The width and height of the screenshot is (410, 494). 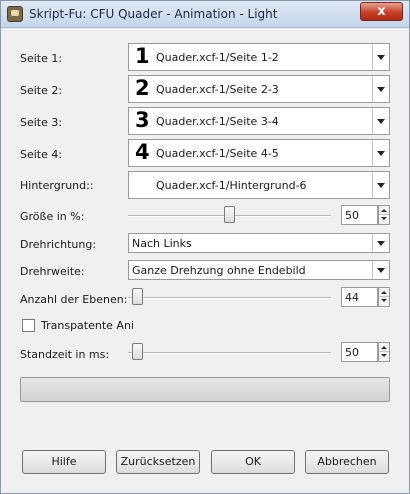 What do you see at coordinates (231, 185) in the screenshot?
I see `background-value: Quader.xcf-1/Hintergrund-6` at bounding box center [231, 185].